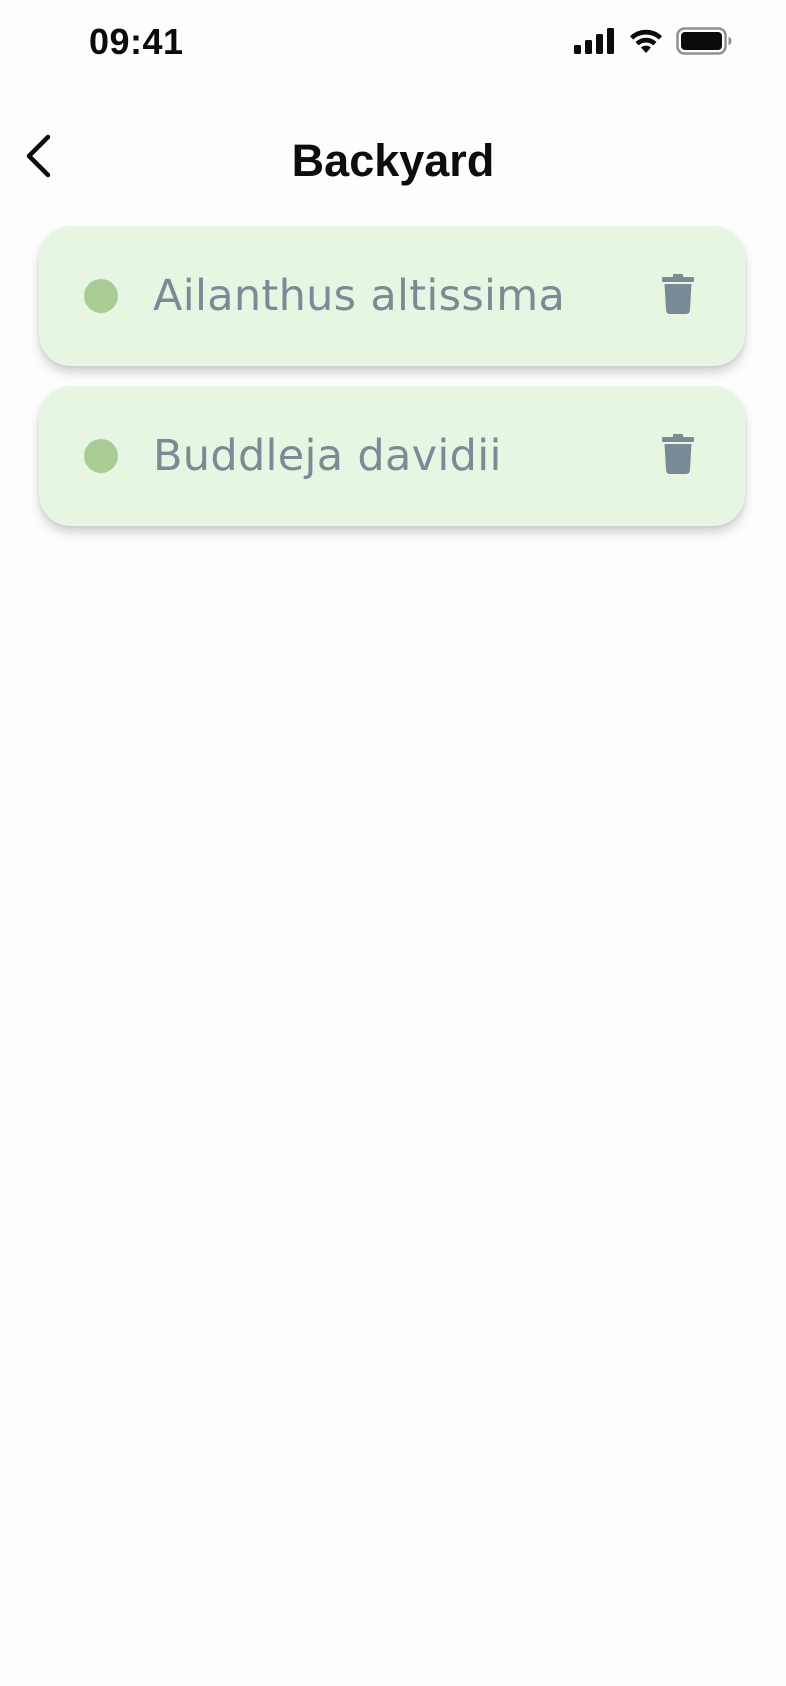 The width and height of the screenshot is (786, 1686). Describe the element at coordinates (327, 456) in the screenshot. I see `plant-name: Buddleja davidii` at that location.